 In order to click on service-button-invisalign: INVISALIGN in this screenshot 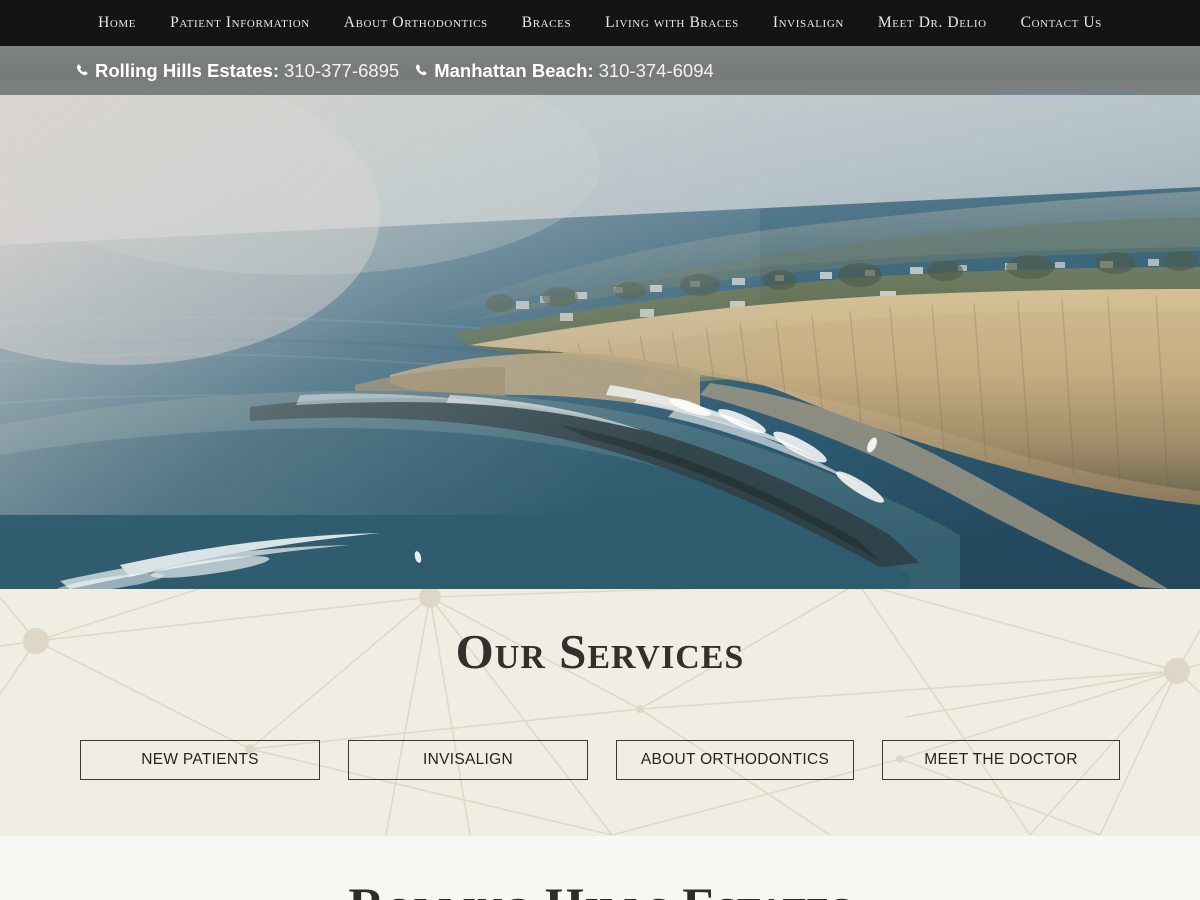, I will do `click(468, 760)`.